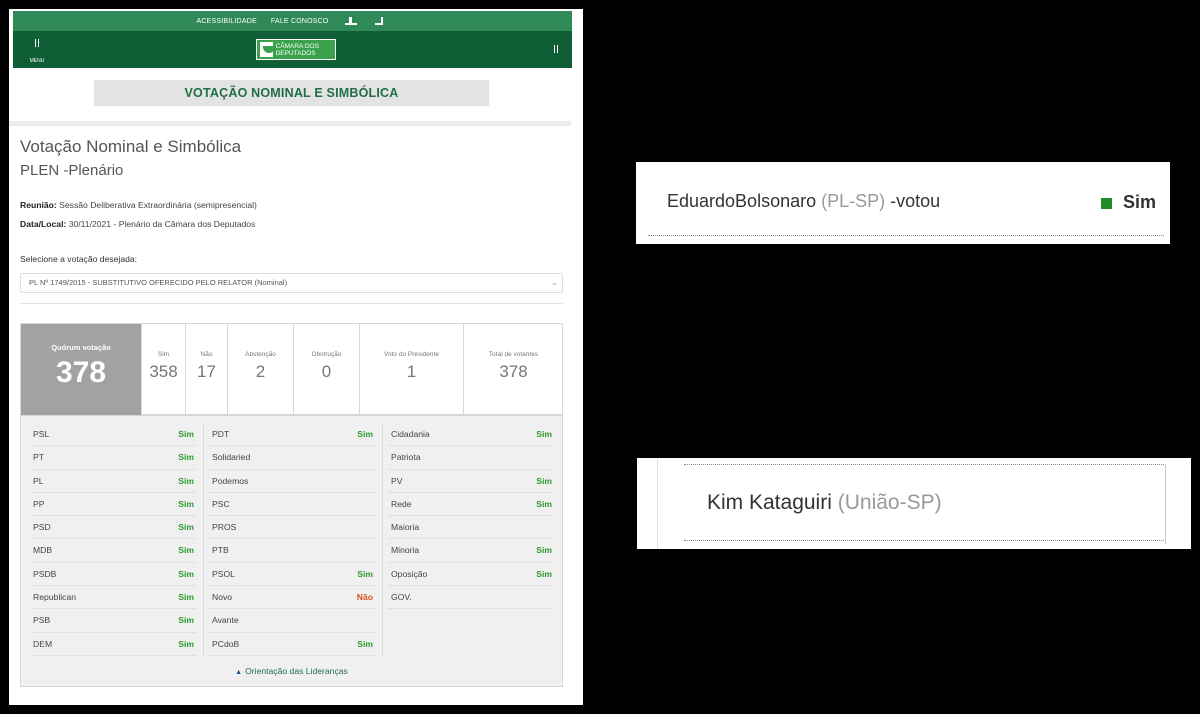 This screenshot has height=714, width=1200. Describe the element at coordinates (42, 620) in the screenshot. I see `party-name: PSB` at that location.